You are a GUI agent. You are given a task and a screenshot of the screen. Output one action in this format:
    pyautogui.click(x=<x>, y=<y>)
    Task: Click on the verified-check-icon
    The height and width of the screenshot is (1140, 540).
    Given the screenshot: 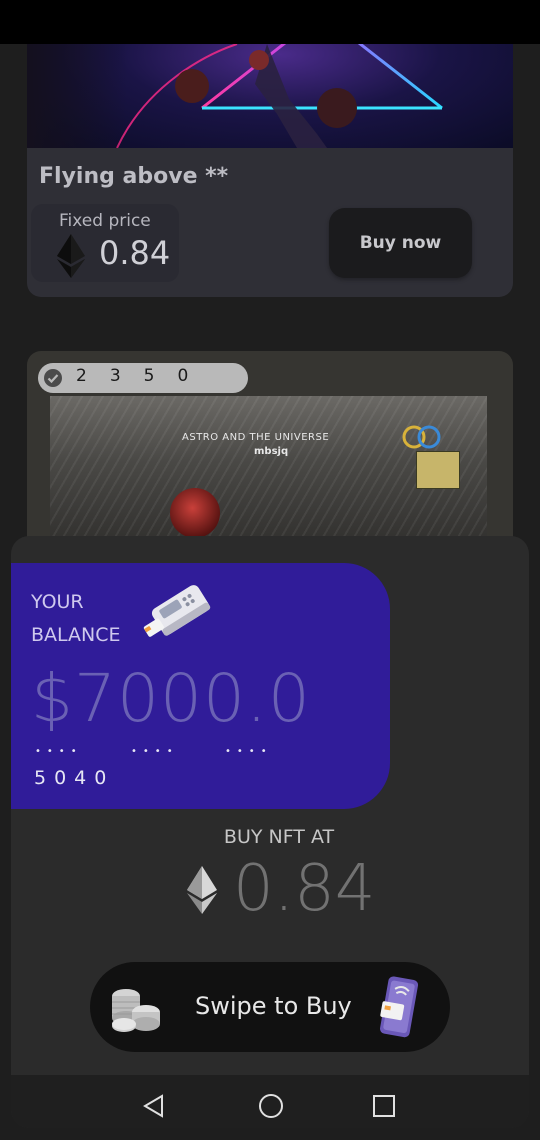 What is the action you would take?
    pyautogui.click(x=53, y=380)
    